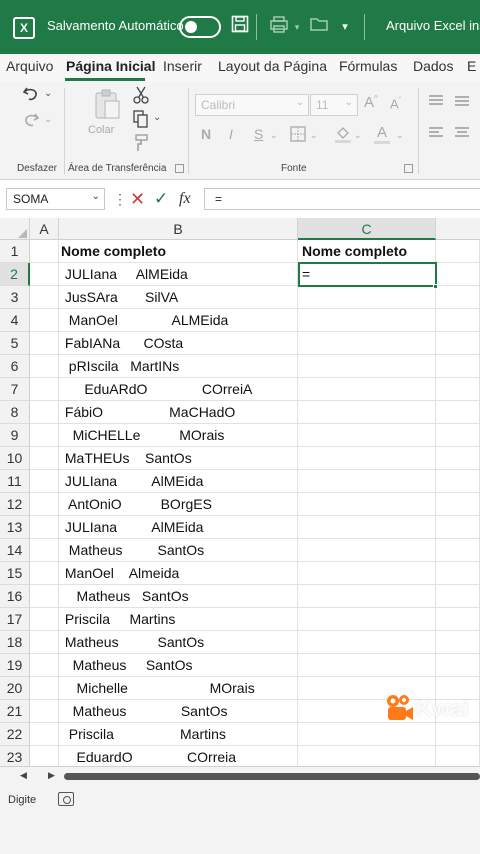  Describe the element at coordinates (272, 66) in the screenshot. I see `tab-layout-da-pagina: Layout da Página` at that location.